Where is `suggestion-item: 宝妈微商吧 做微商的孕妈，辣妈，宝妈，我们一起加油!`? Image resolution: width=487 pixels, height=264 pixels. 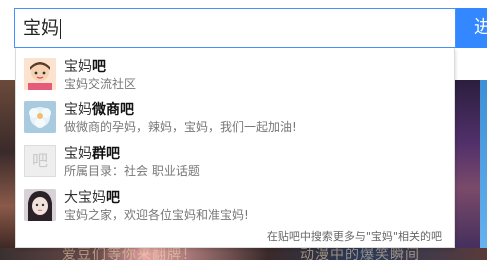
suggestion-item: 宝妈微商吧 做微商的孕妈，辣妈，宝妈，我们一起加油! is located at coordinates (235, 116).